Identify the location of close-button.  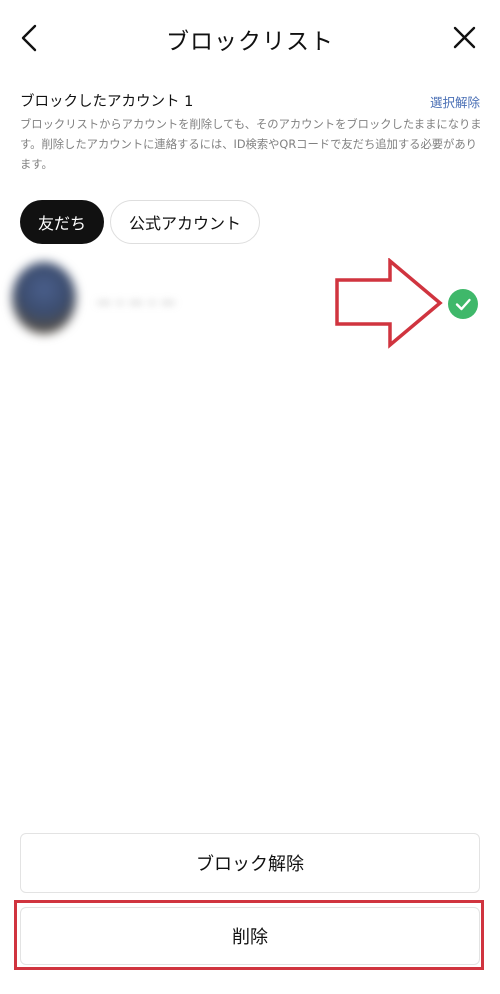
(465, 38).